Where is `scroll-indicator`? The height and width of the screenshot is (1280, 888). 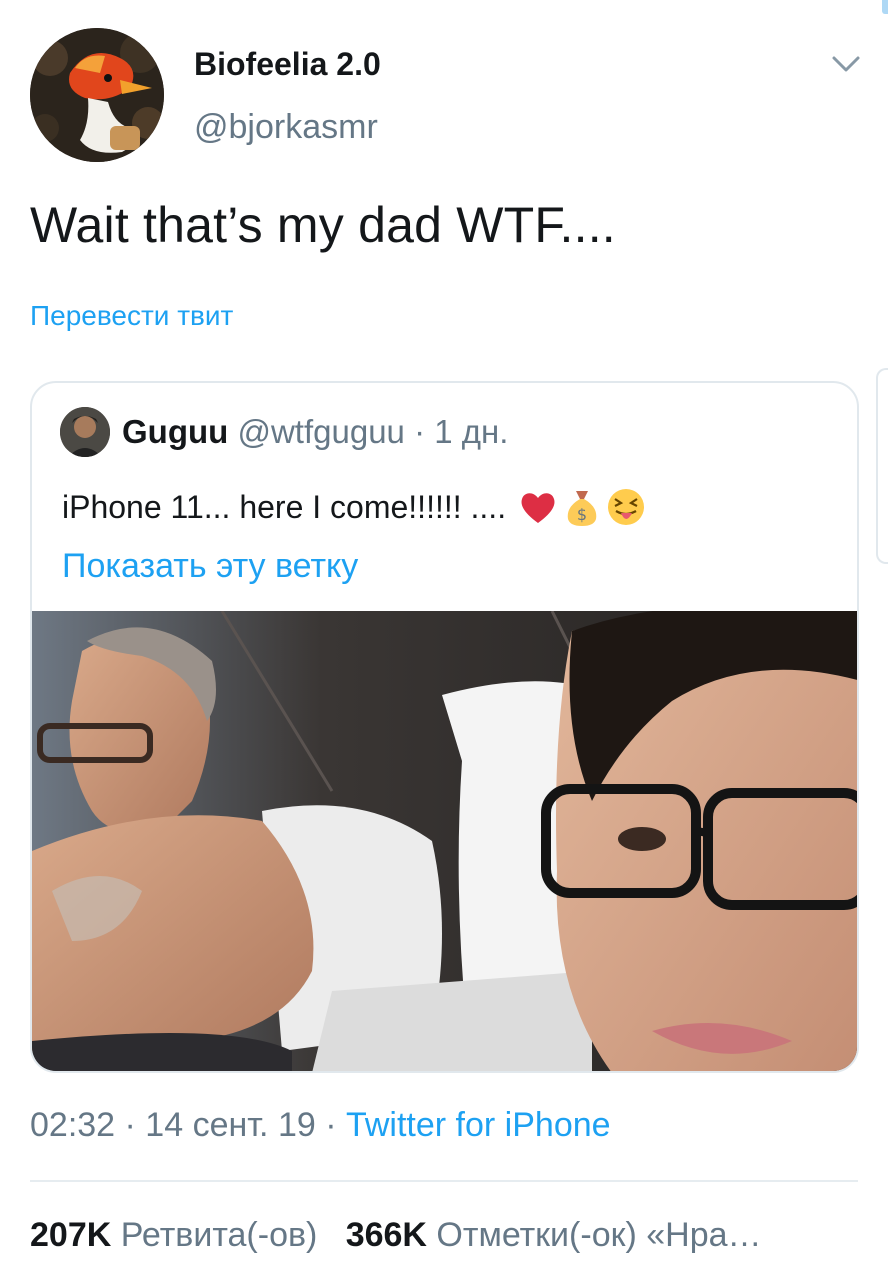 scroll-indicator is located at coordinates (885, 7).